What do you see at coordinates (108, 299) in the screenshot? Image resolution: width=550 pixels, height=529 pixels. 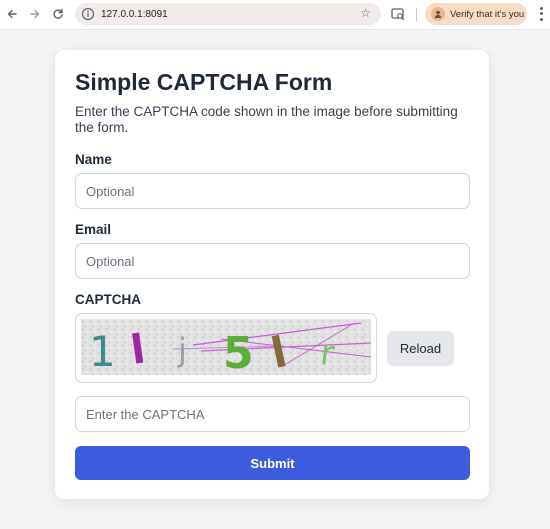 I see `captcha-label: CAPTCHA` at bounding box center [108, 299].